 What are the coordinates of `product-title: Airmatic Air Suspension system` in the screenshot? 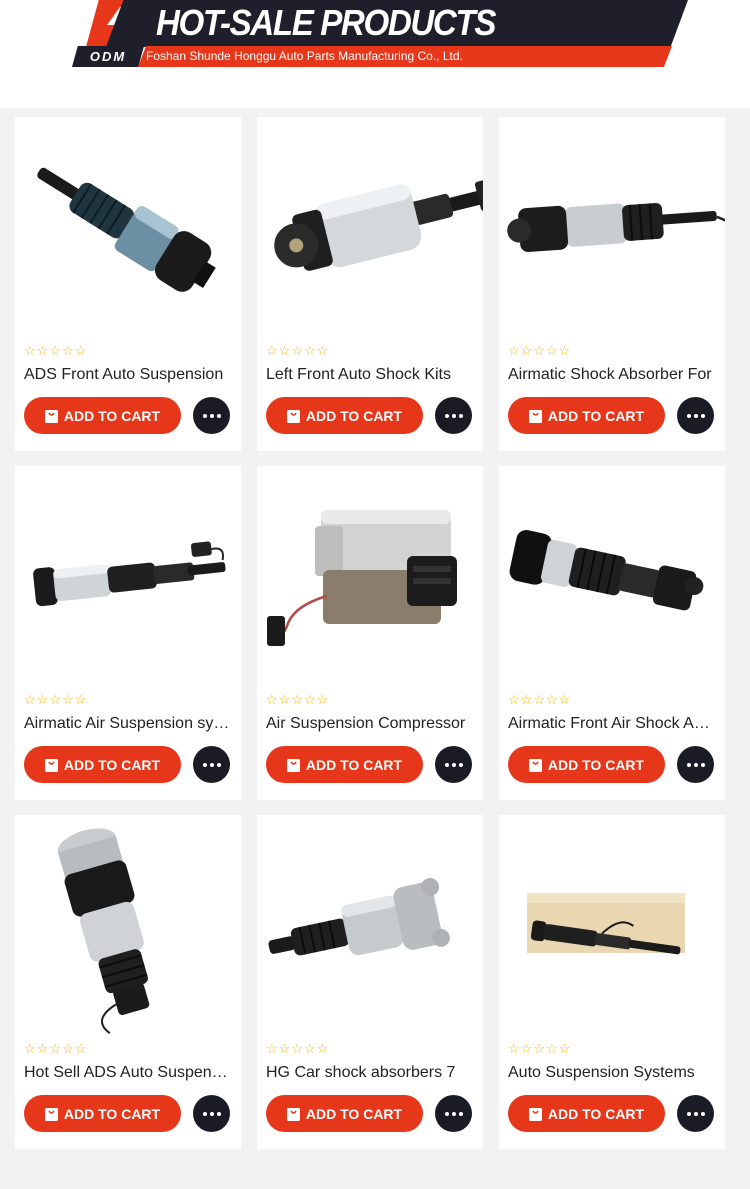 It's located at (127, 724).